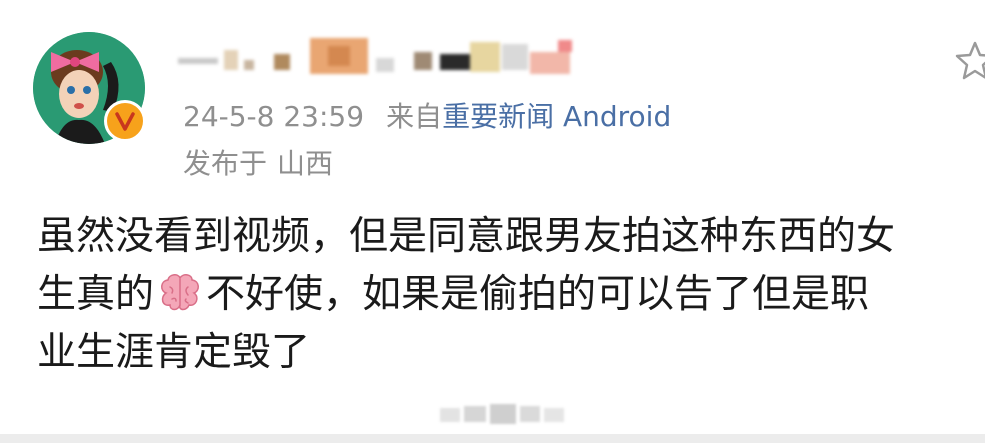  I want to click on bottom-divider, so click(492, 438).